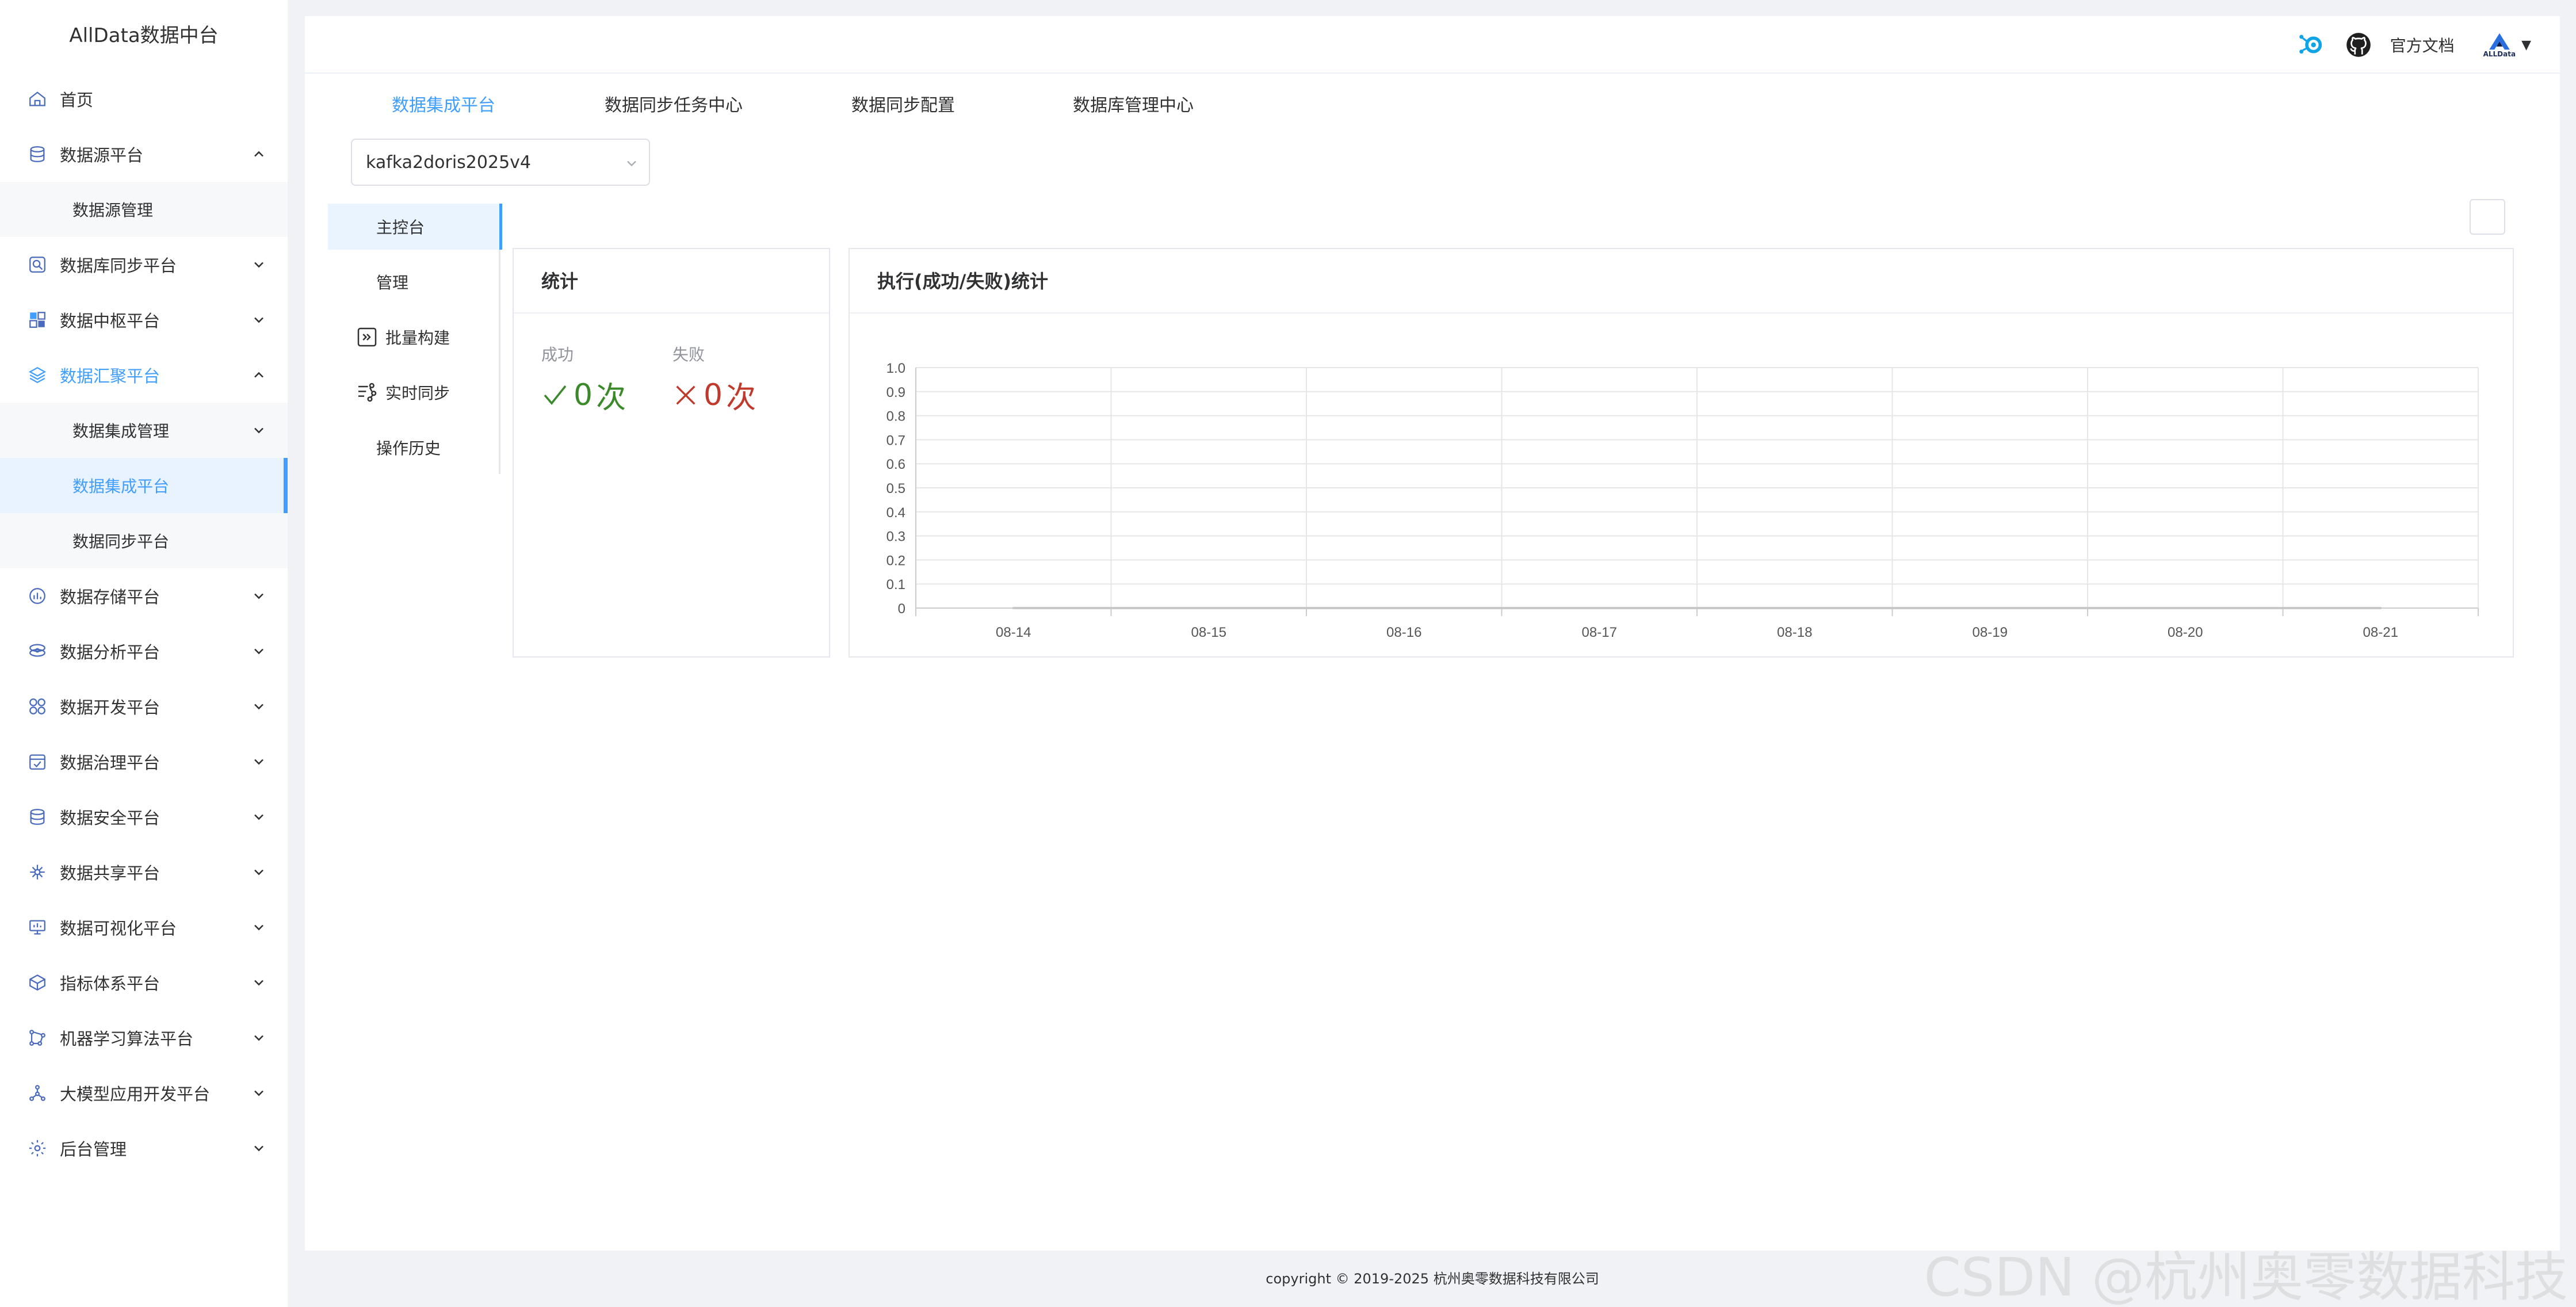 This screenshot has height=1307, width=2576. What do you see at coordinates (2526, 44) in the screenshot?
I see `dropdown-caret-icon: ▼` at bounding box center [2526, 44].